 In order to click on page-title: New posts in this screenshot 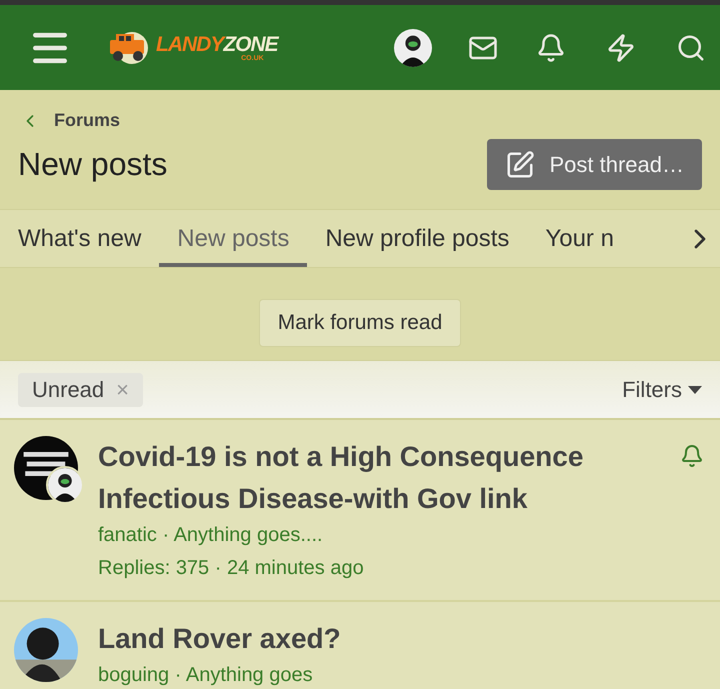, I will do `click(93, 164)`.